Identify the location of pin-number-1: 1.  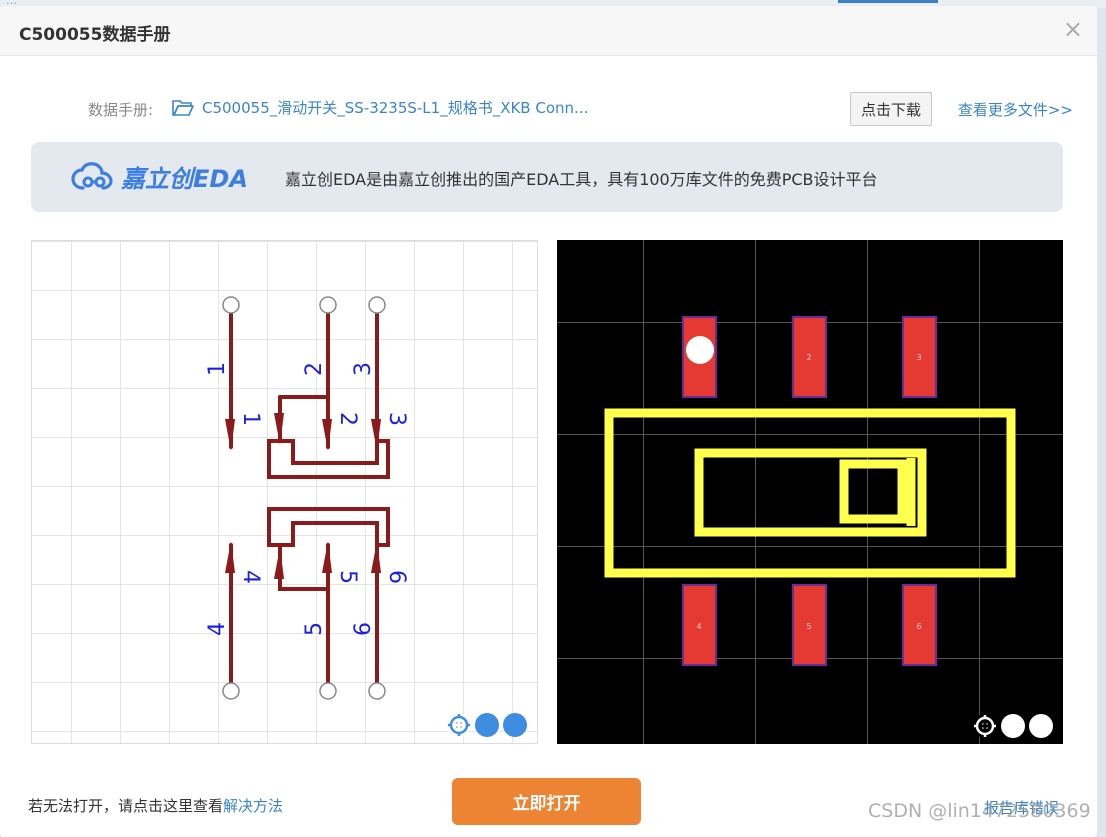
(217, 369).